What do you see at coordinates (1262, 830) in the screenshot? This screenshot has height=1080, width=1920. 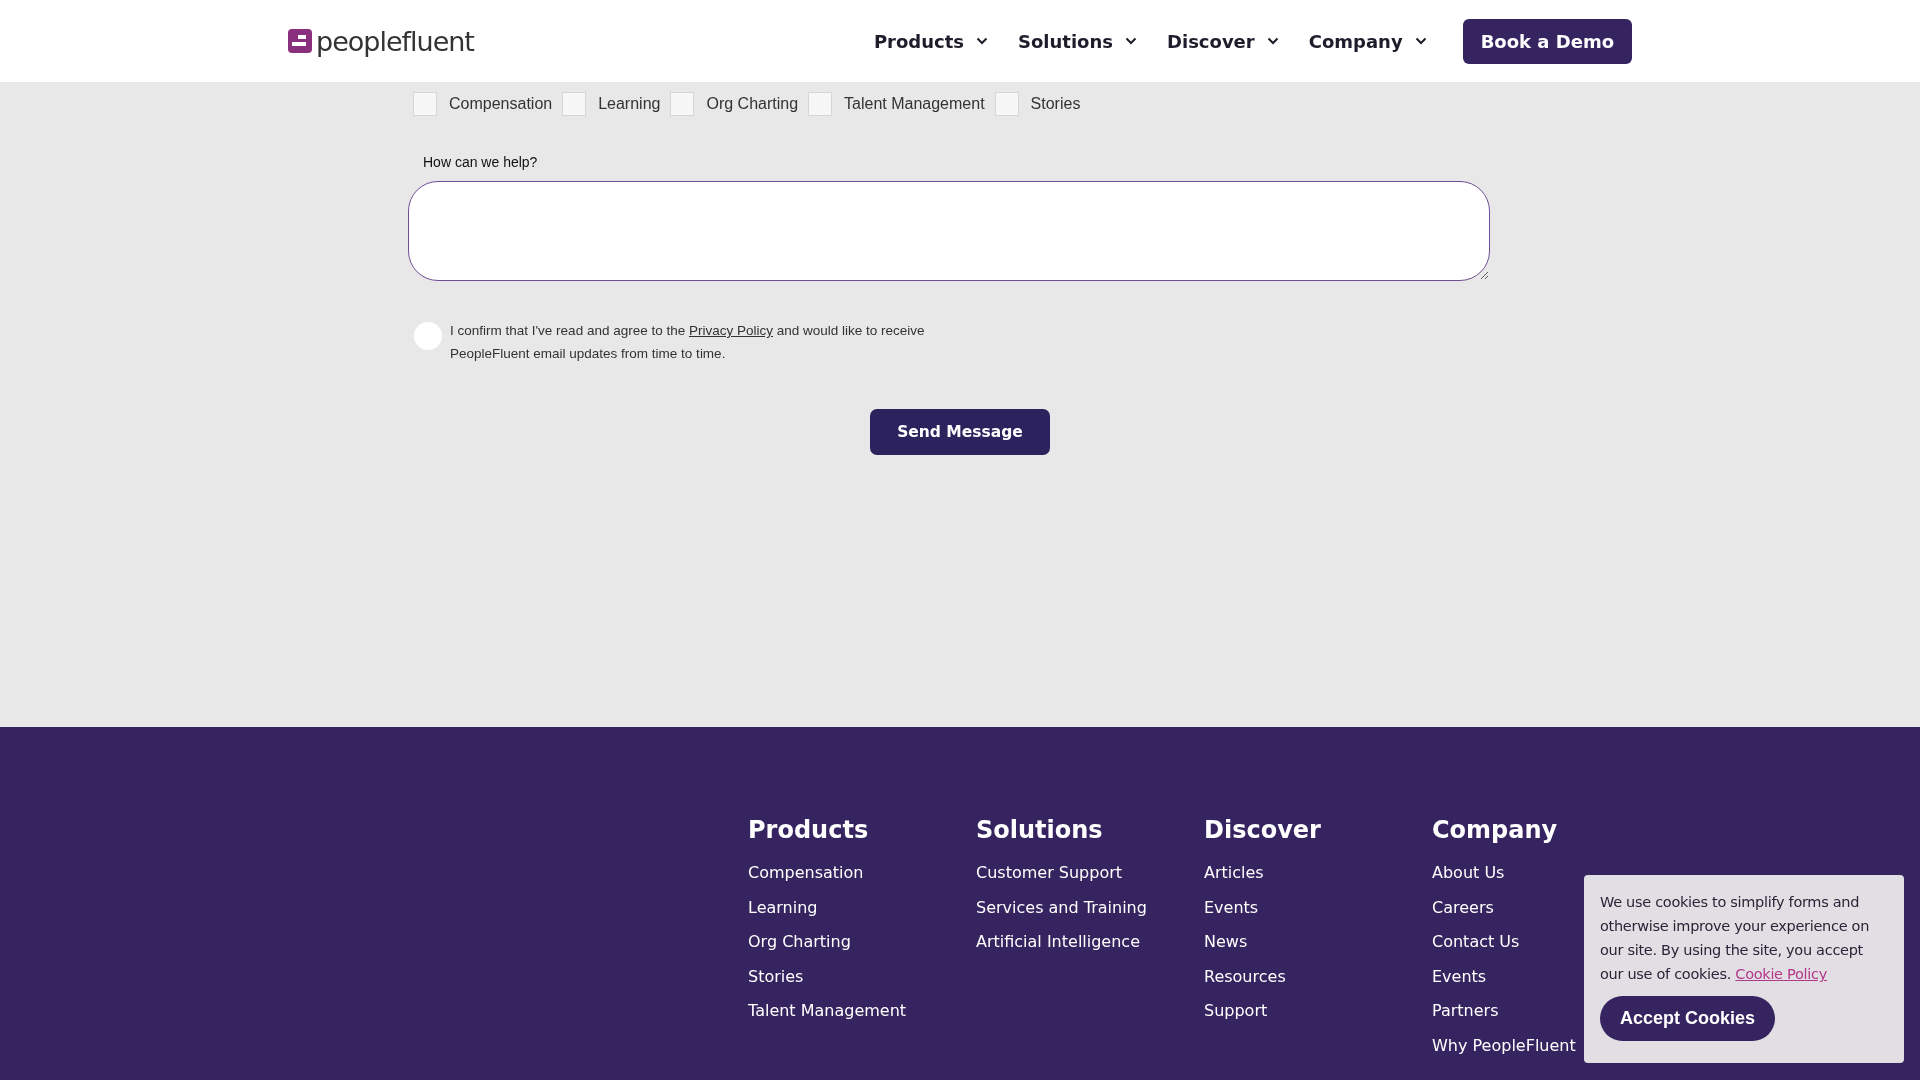 I see `footer-heading: Discover` at bounding box center [1262, 830].